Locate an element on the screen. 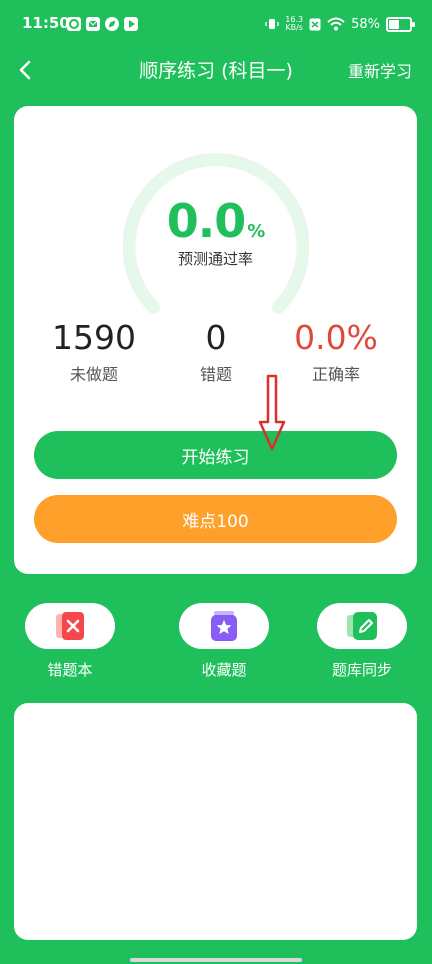 Image resolution: width=432 pixels, height=964 pixels. net-speed-unit: KB/s is located at coordinates (294, 27).